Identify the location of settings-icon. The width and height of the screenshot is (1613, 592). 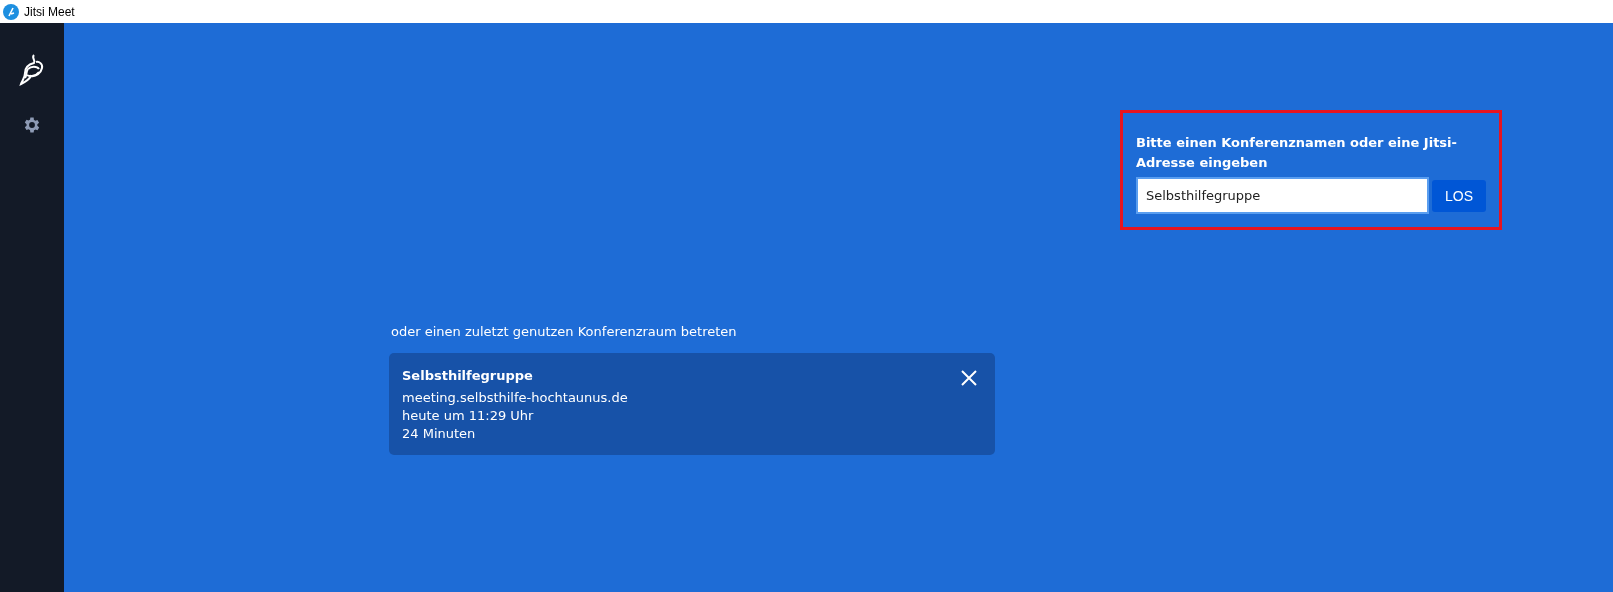
(32, 125).